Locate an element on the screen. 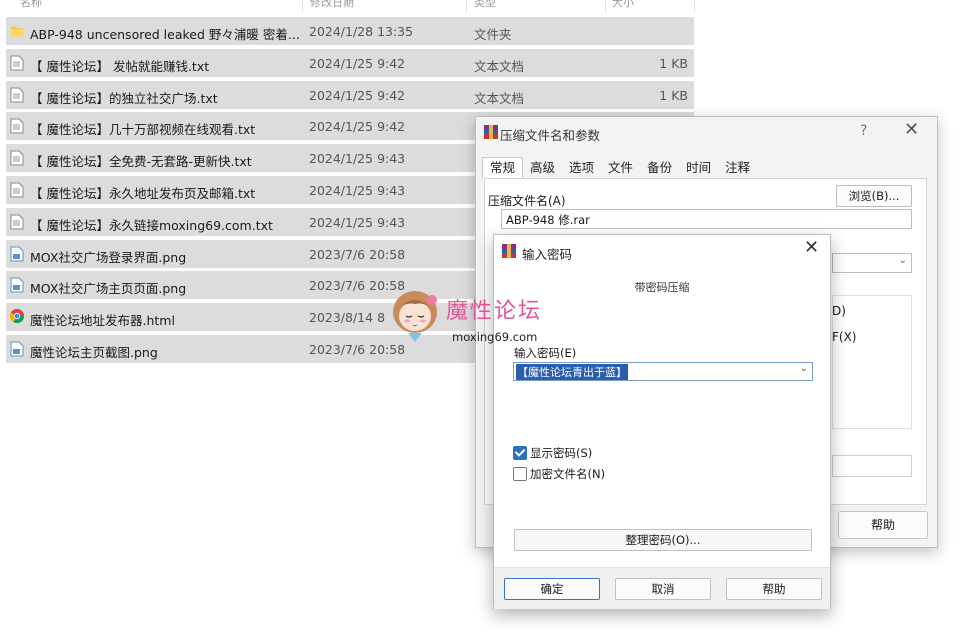 This screenshot has width=960, height=643. dialog-title: 压缩文件名和参数 is located at coordinates (550, 135).